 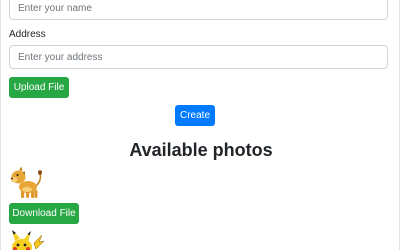 What do you see at coordinates (40, 172) in the screenshot?
I see `lion-tail-tuft` at bounding box center [40, 172].